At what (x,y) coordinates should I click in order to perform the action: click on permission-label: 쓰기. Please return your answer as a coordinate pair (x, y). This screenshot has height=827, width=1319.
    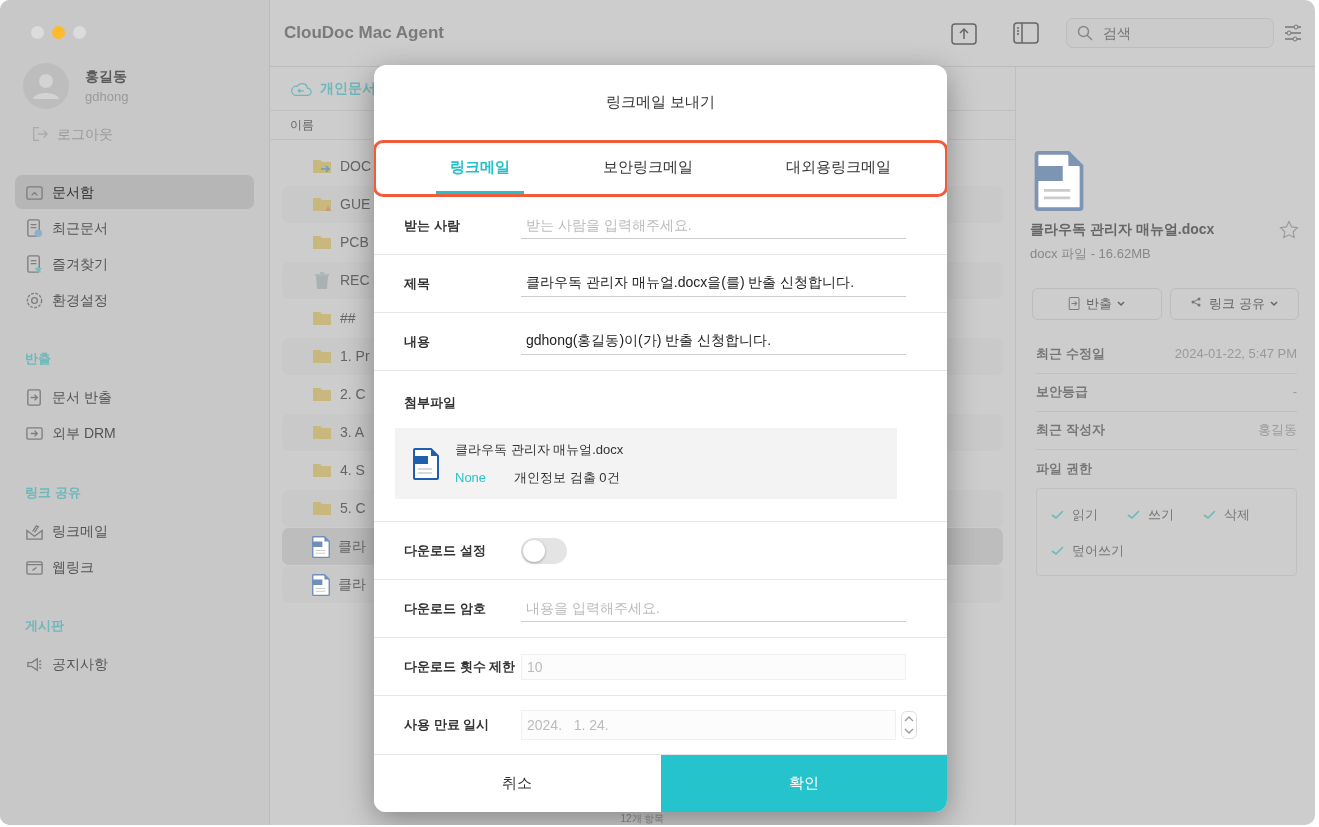
    Looking at the image, I should click on (1161, 514).